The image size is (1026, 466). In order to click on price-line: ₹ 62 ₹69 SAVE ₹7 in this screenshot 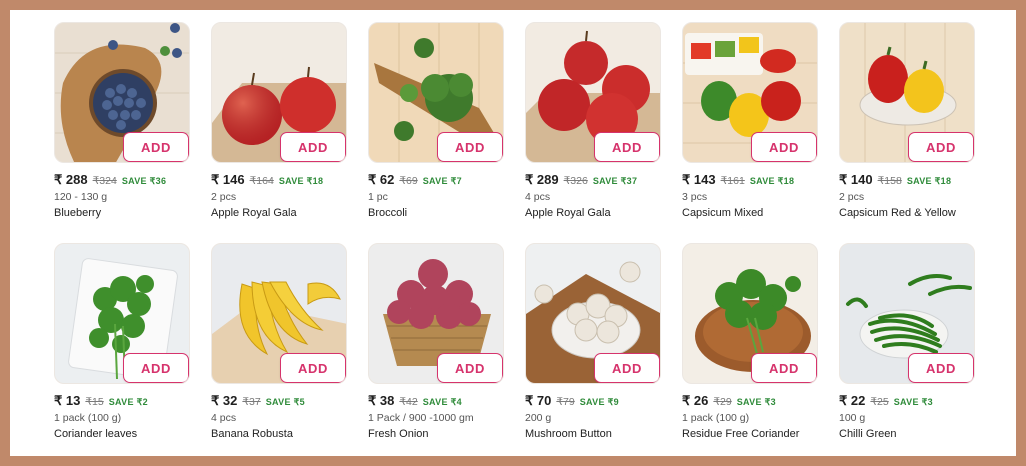, I will do `click(436, 180)`.